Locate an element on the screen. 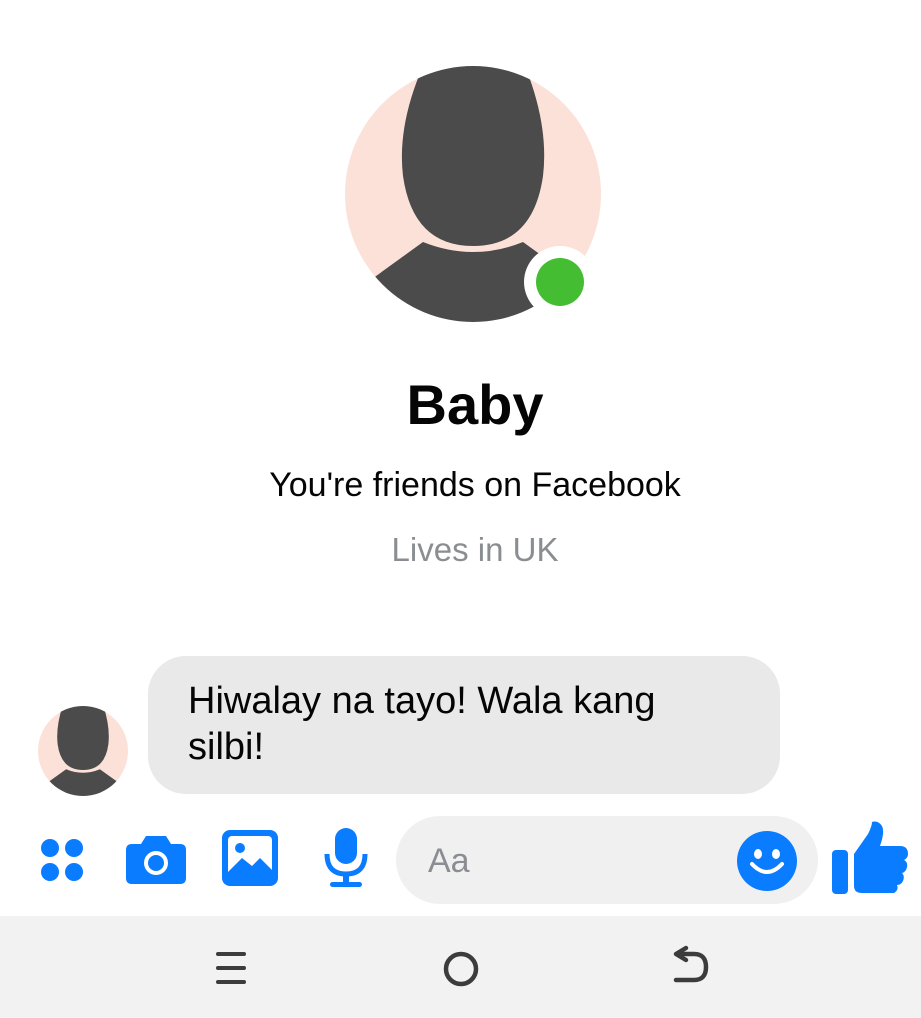 The height and width of the screenshot is (1018, 921). system-navigation-bar is located at coordinates (460, 967).